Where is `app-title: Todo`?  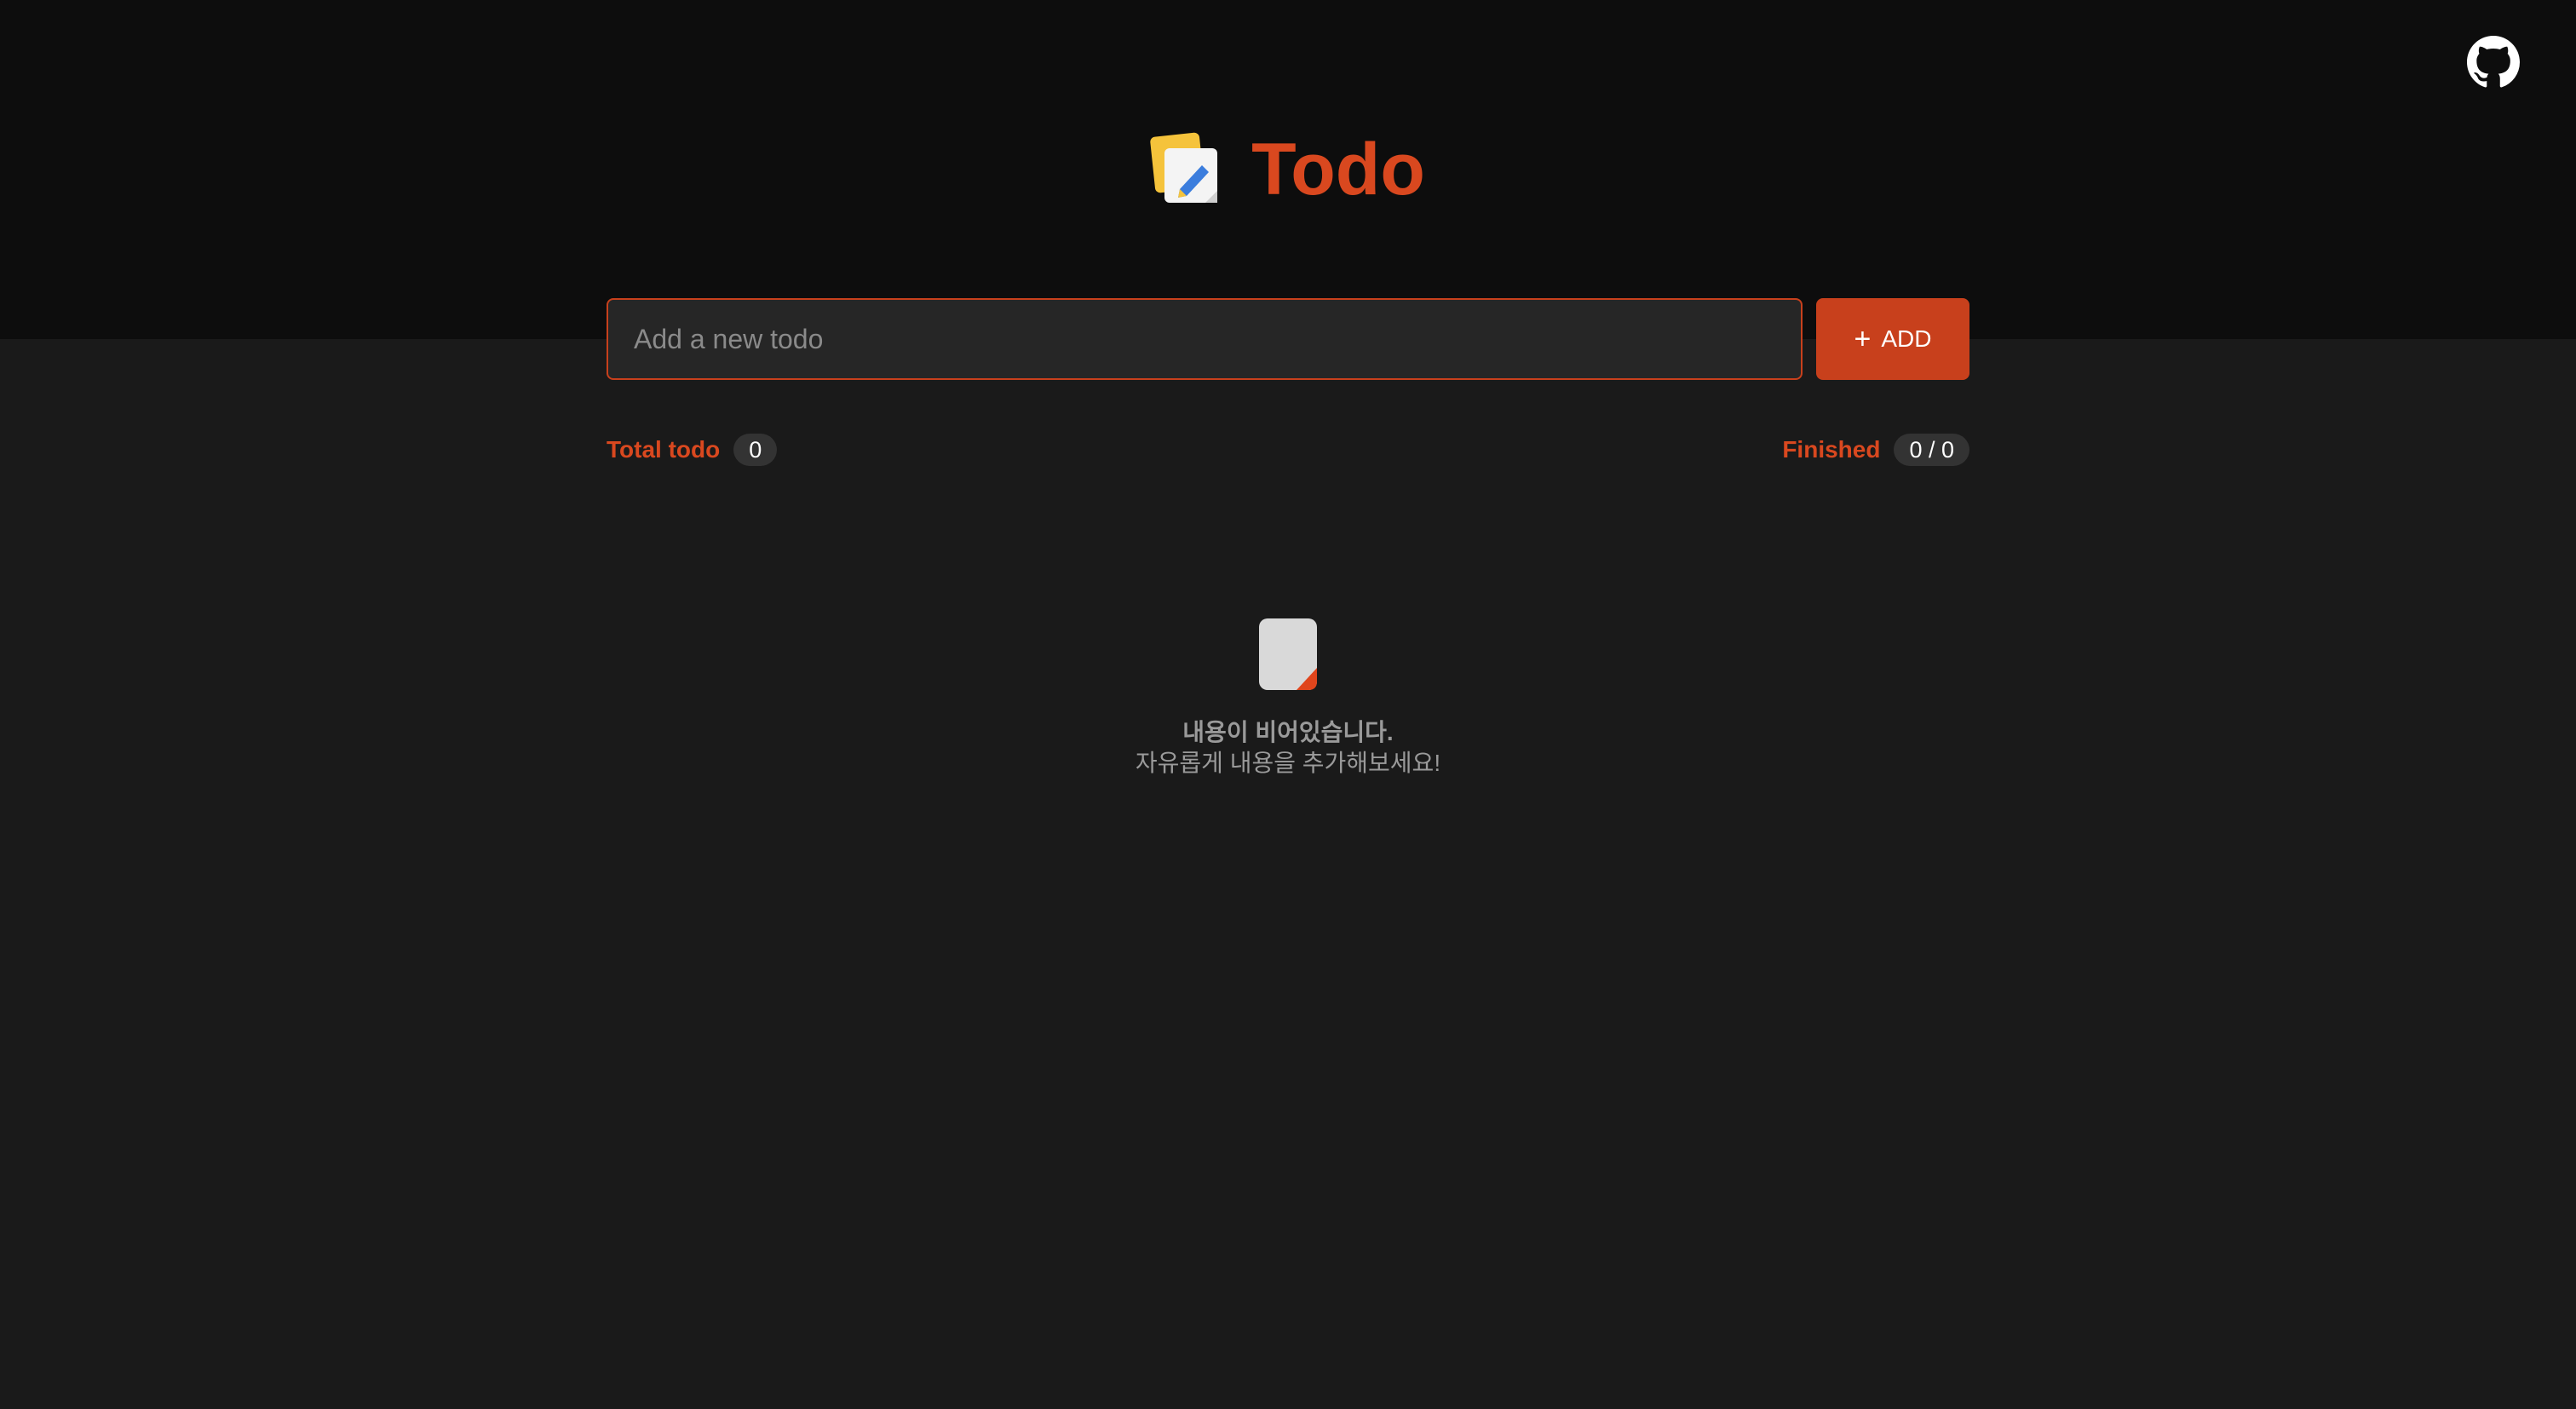
app-title: Todo is located at coordinates (1338, 169).